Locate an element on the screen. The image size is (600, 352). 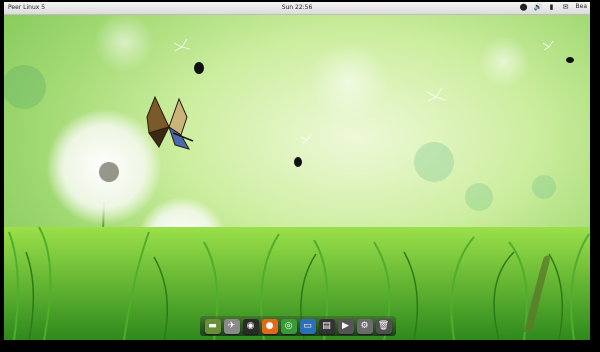
volume-icon: 🔊 is located at coordinates (538, 7).